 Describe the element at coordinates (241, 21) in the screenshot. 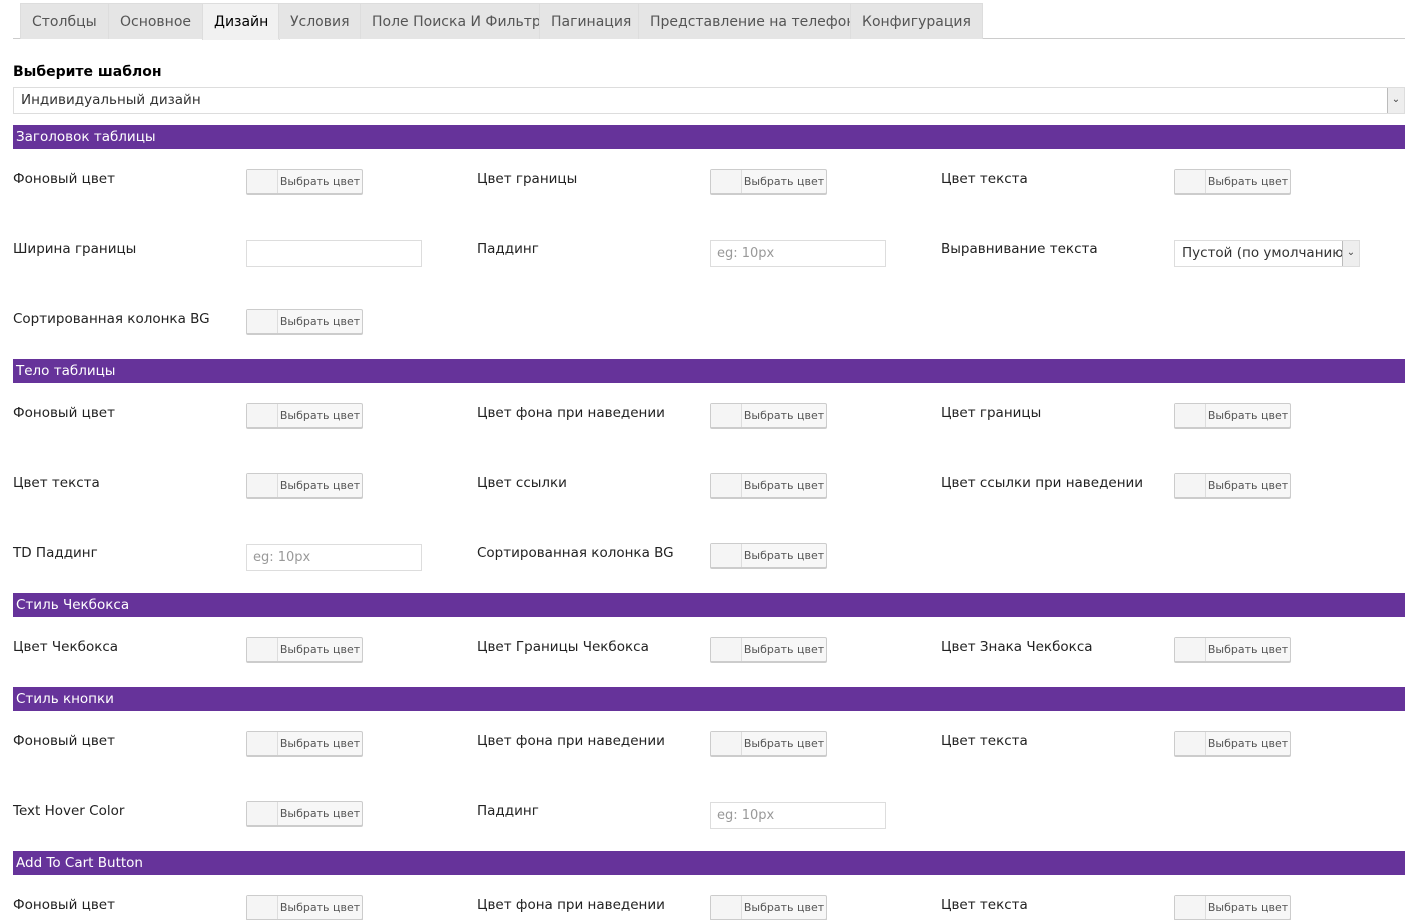

I see `tab-2: Дизайн` at that location.